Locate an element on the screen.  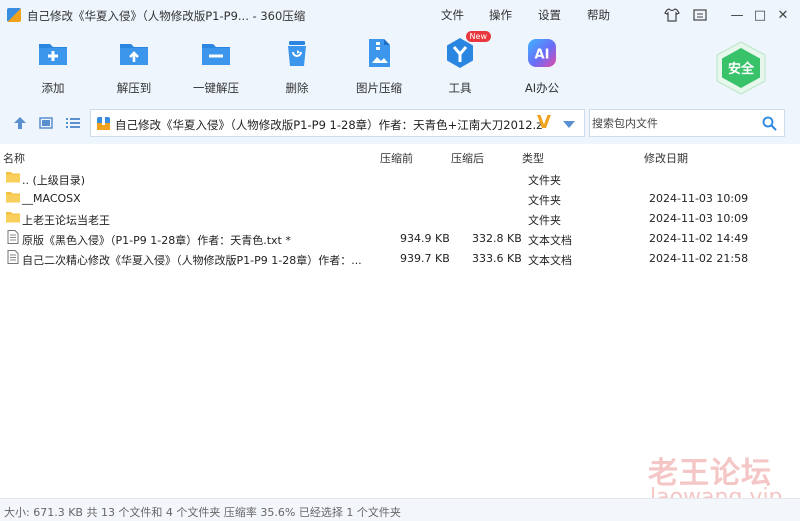
close-button: ✕ is located at coordinates (783, 15).